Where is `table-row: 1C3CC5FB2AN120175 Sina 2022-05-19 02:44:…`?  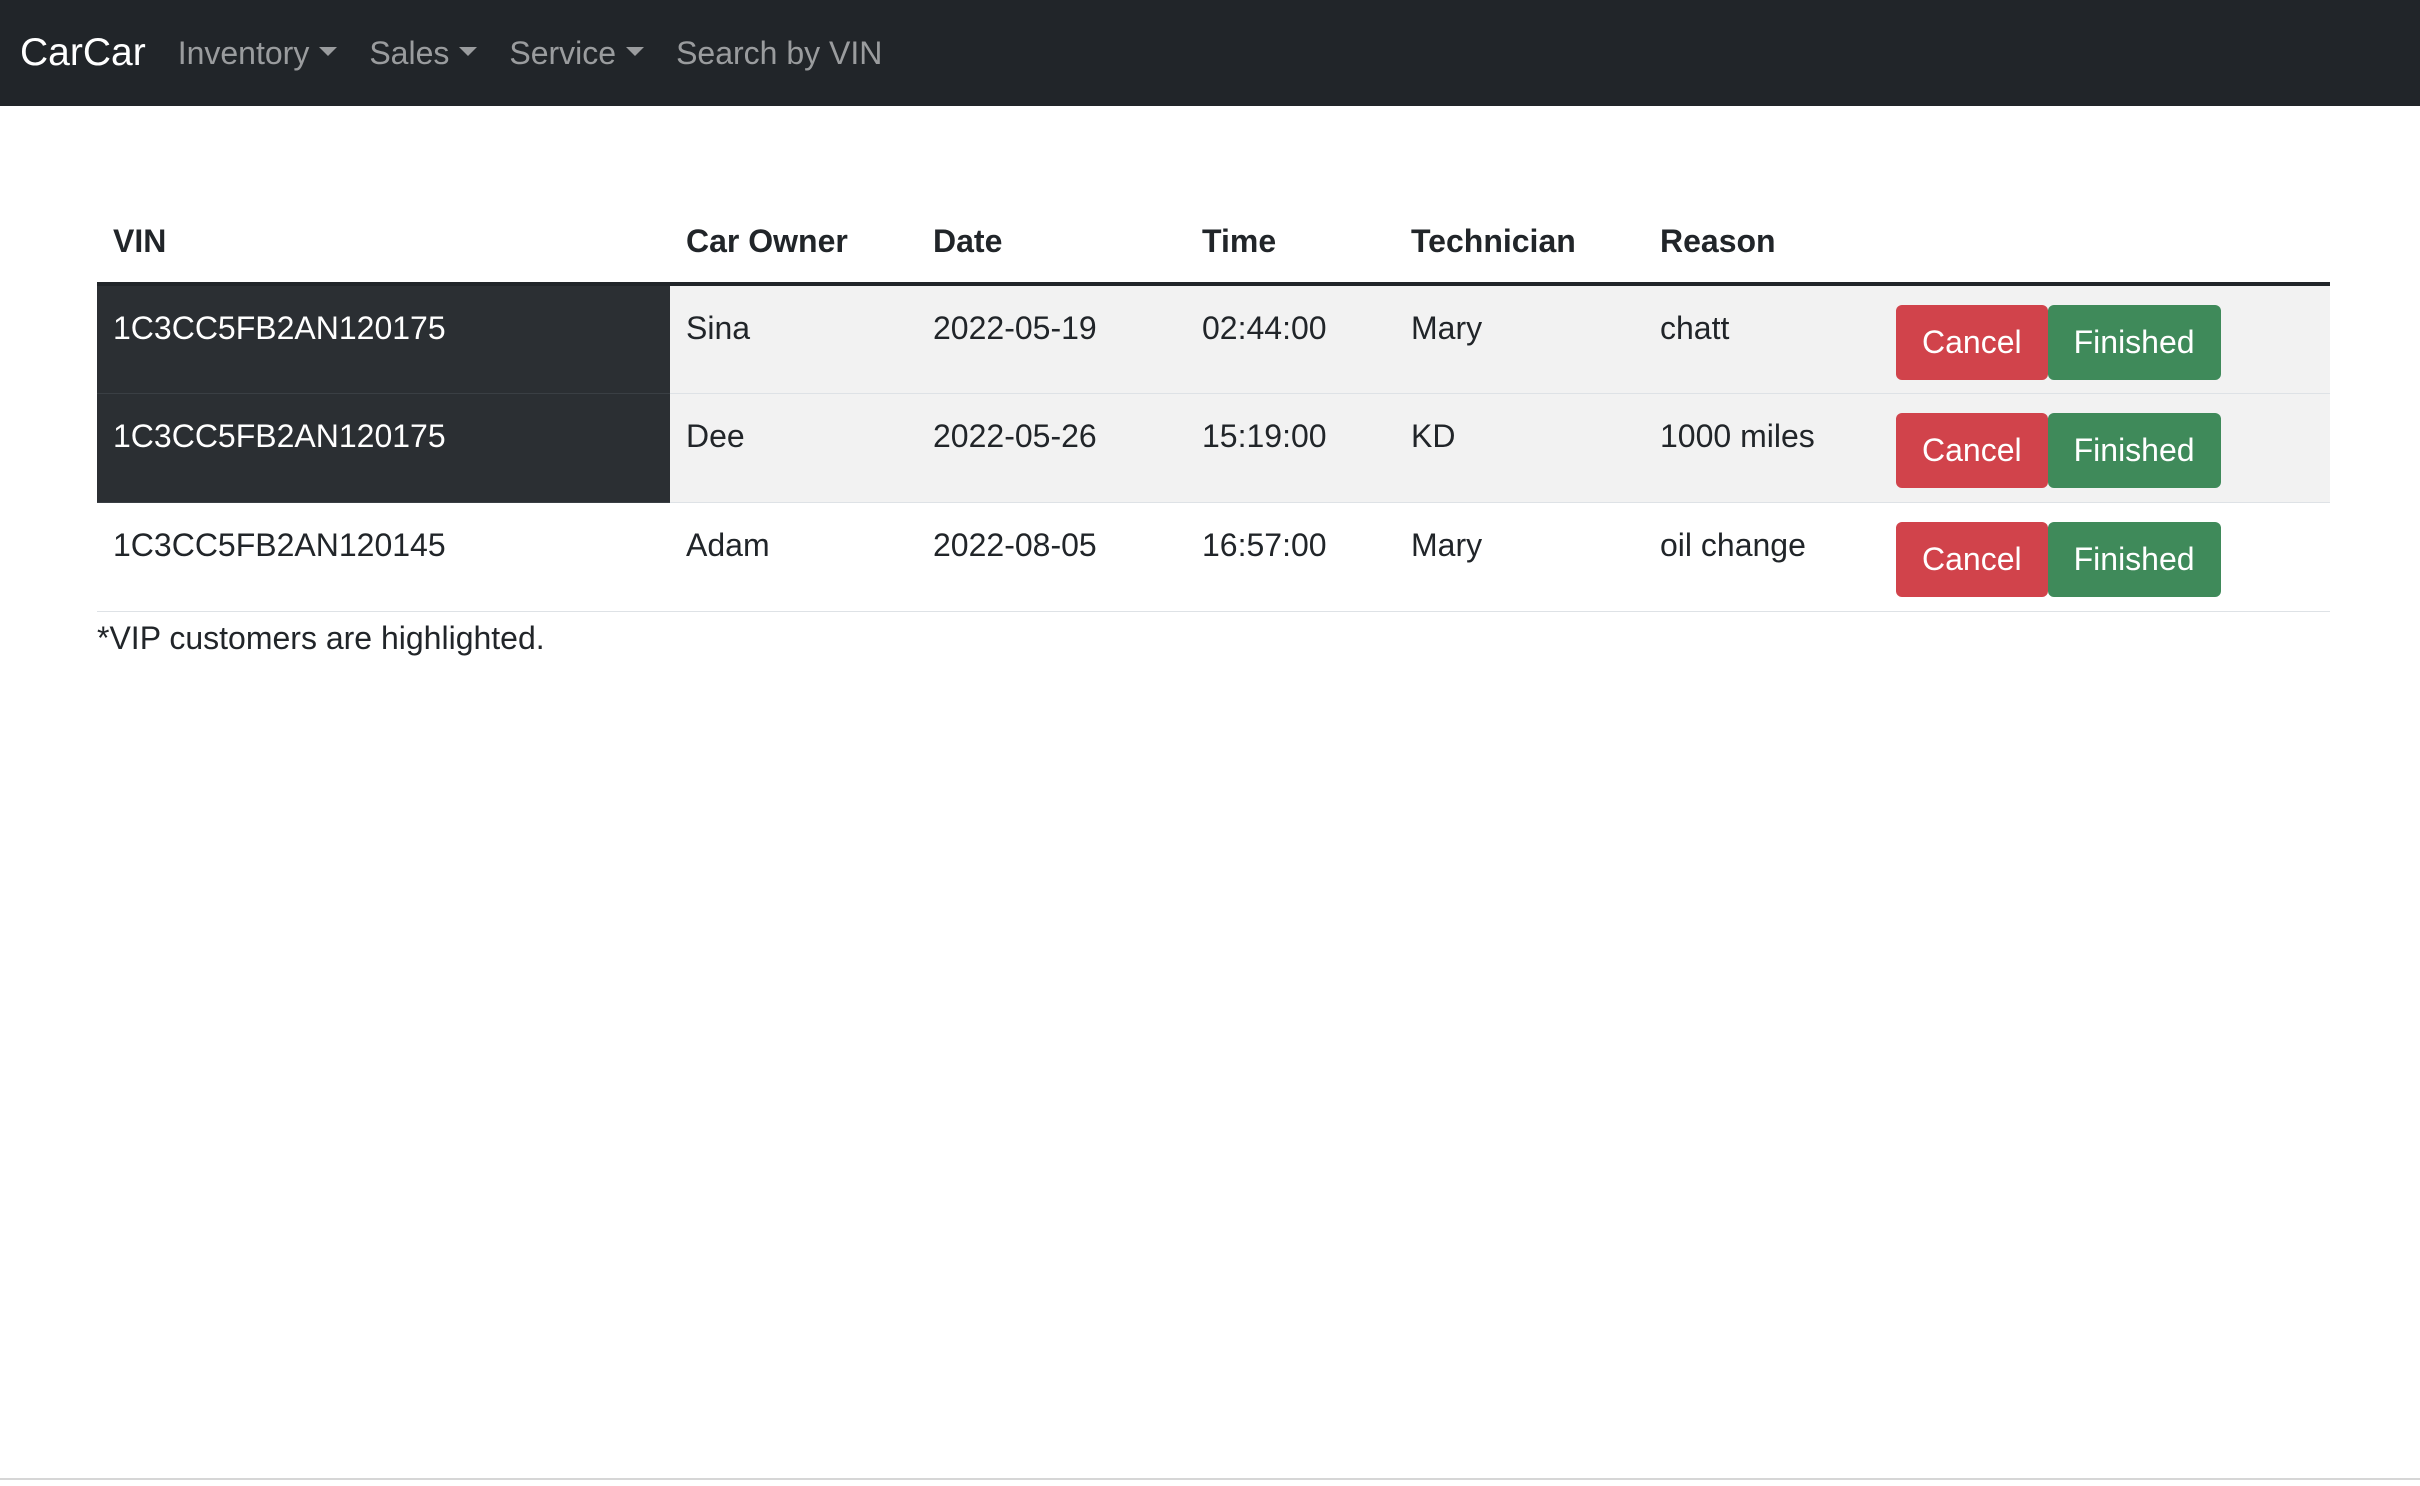
table-row: 1C3CC5FB2AN120175 Sina 2022-05-19 02:44:… is located at coordinates (1213, 339).